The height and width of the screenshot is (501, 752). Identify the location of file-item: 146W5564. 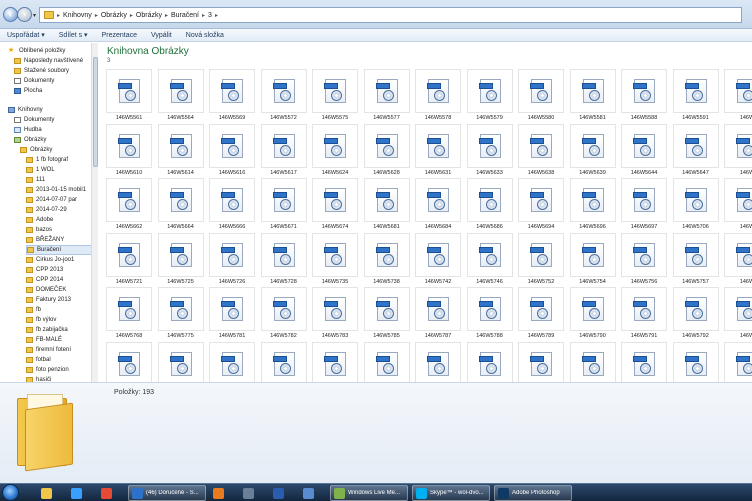
(180, 96).